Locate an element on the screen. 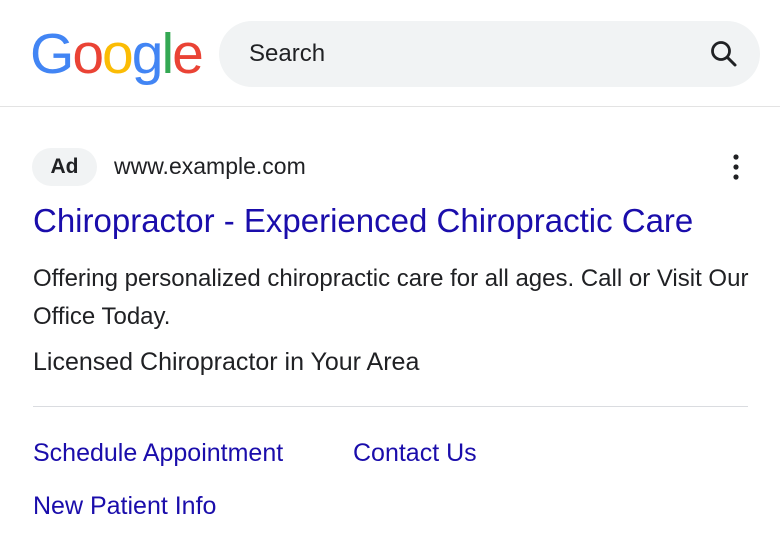 This screenshot has width=780, height=542. sitelink-schedule-appointment: Schedule Appointment is located at coordinates (158, 453).